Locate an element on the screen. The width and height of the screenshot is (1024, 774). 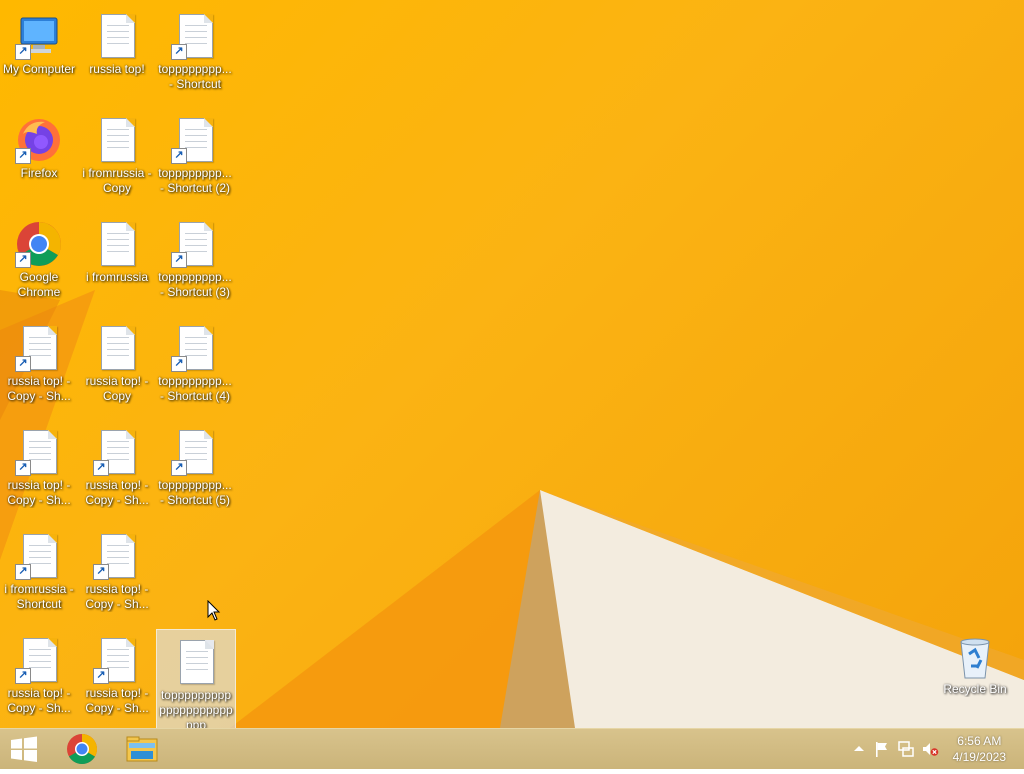
action-center-flag-icon is located at coordinates (882, 749).